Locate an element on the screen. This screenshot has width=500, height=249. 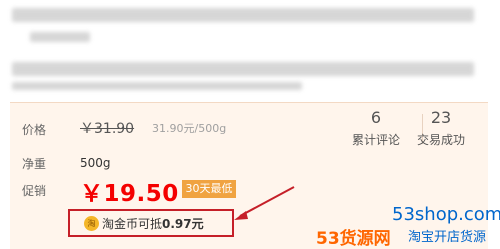
coupon-text: 淘金币可抵0.97元 is located at coordinates (153, 223).